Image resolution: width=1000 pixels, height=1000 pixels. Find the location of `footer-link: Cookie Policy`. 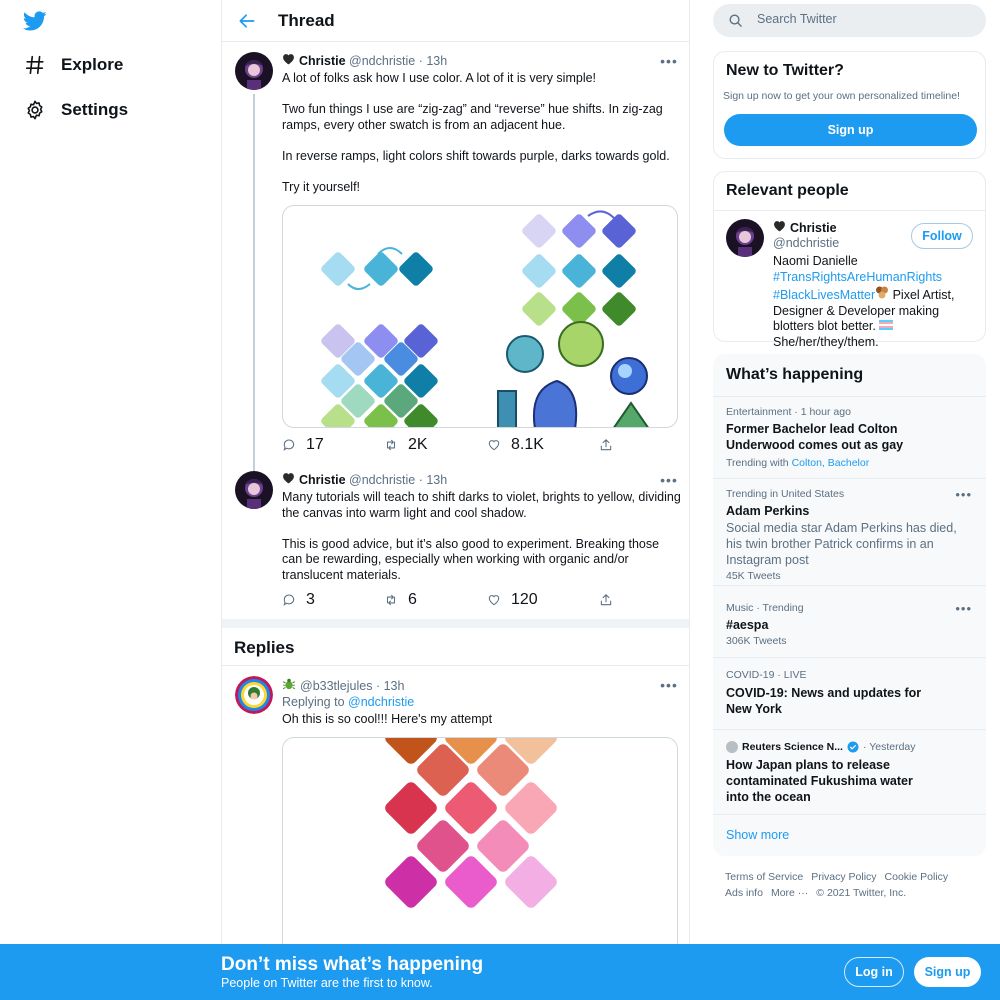

footer-link: Cookie Policy is located at coordinates (917, 877).